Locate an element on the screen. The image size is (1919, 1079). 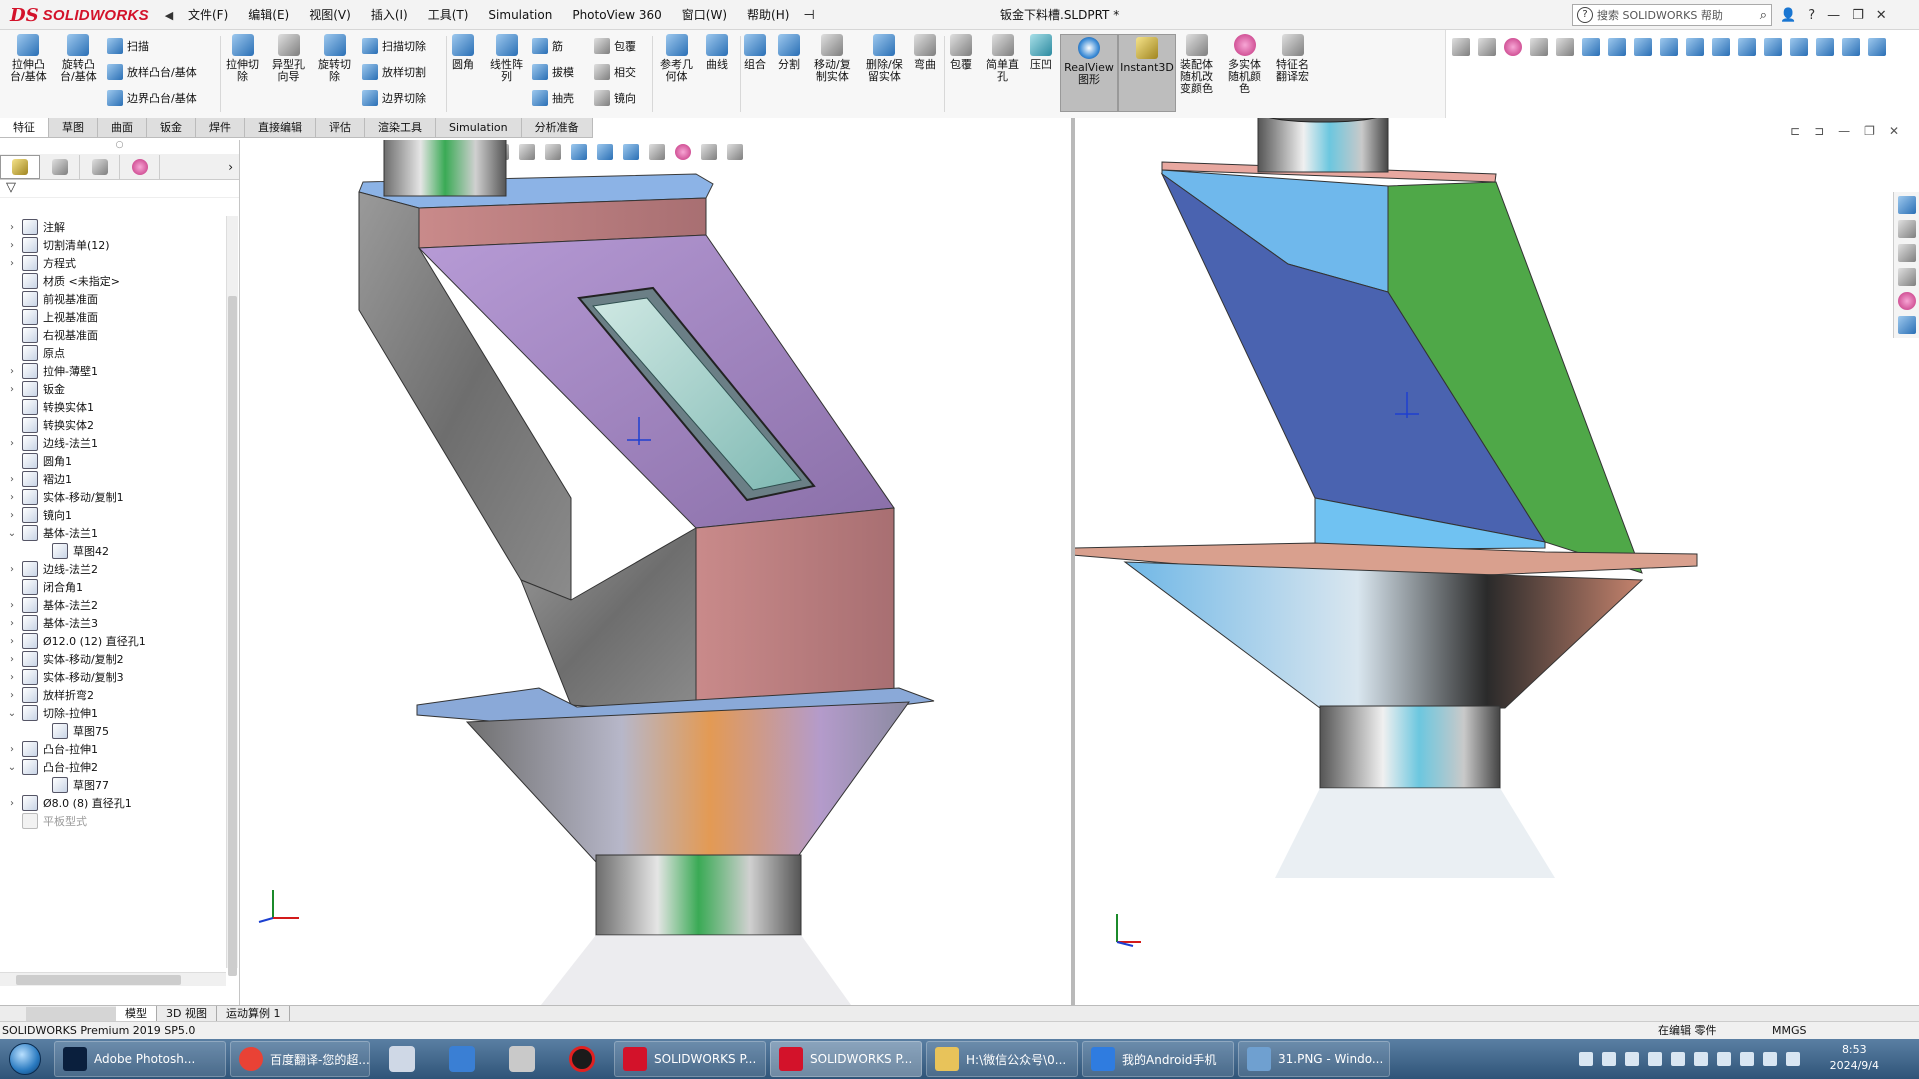
tab-weldments: 焊件 is located at coordinates (220, 127).